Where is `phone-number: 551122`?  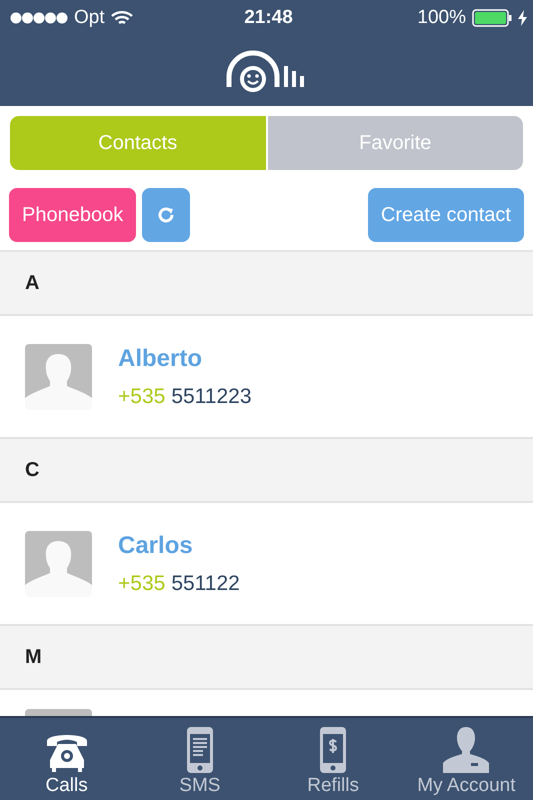 phone-number: 551122 is located at coordinates (205, 584).